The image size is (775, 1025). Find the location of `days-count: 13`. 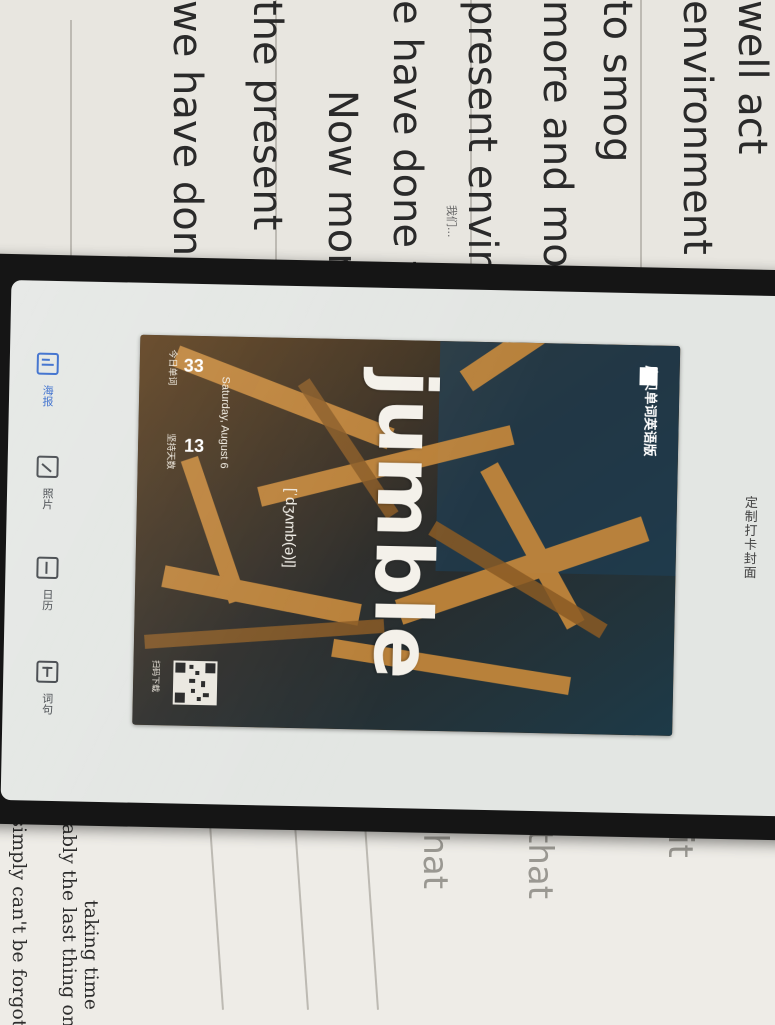

days-count: 13 is located at coordinates (194, 446).